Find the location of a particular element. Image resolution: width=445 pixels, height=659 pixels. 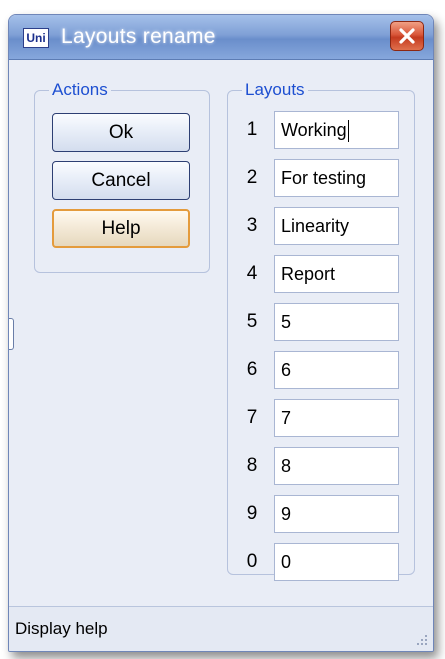

app-icon: Uni is located at coordinates (36, 38).